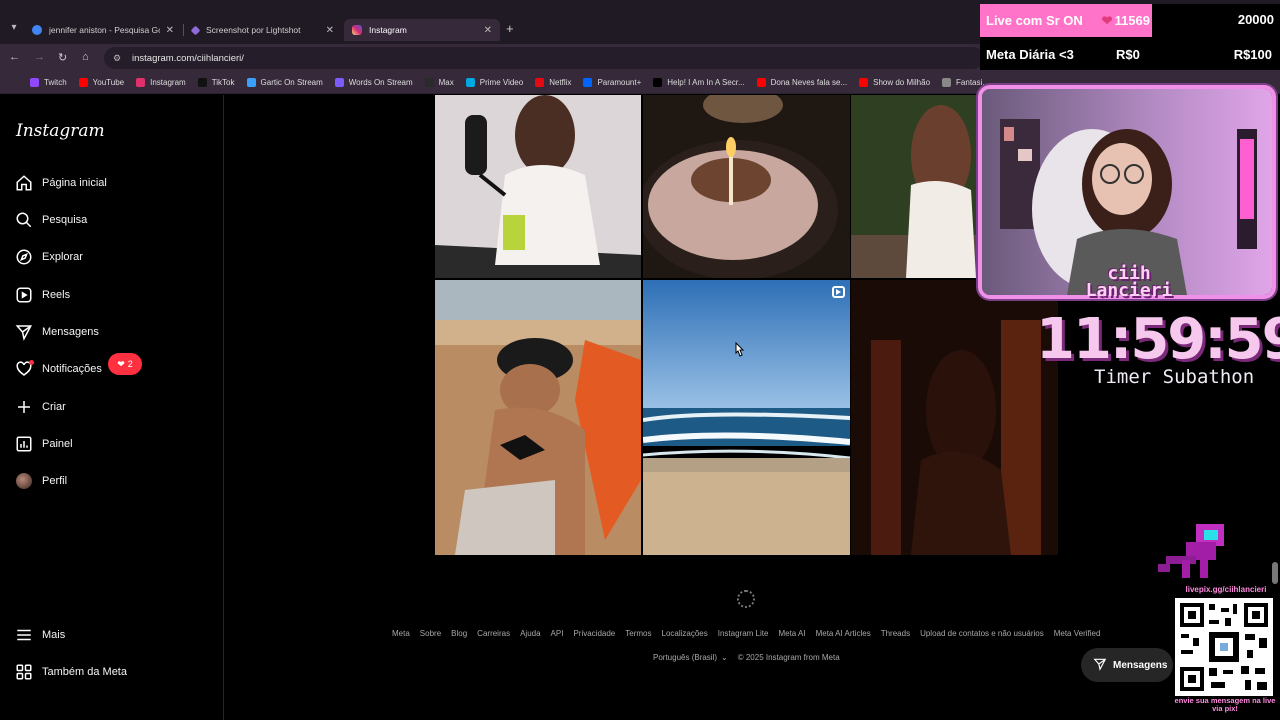 This screenshot has height=720, width=1280. I want to click on bookmark-item: Instagram, so click(161, 82).